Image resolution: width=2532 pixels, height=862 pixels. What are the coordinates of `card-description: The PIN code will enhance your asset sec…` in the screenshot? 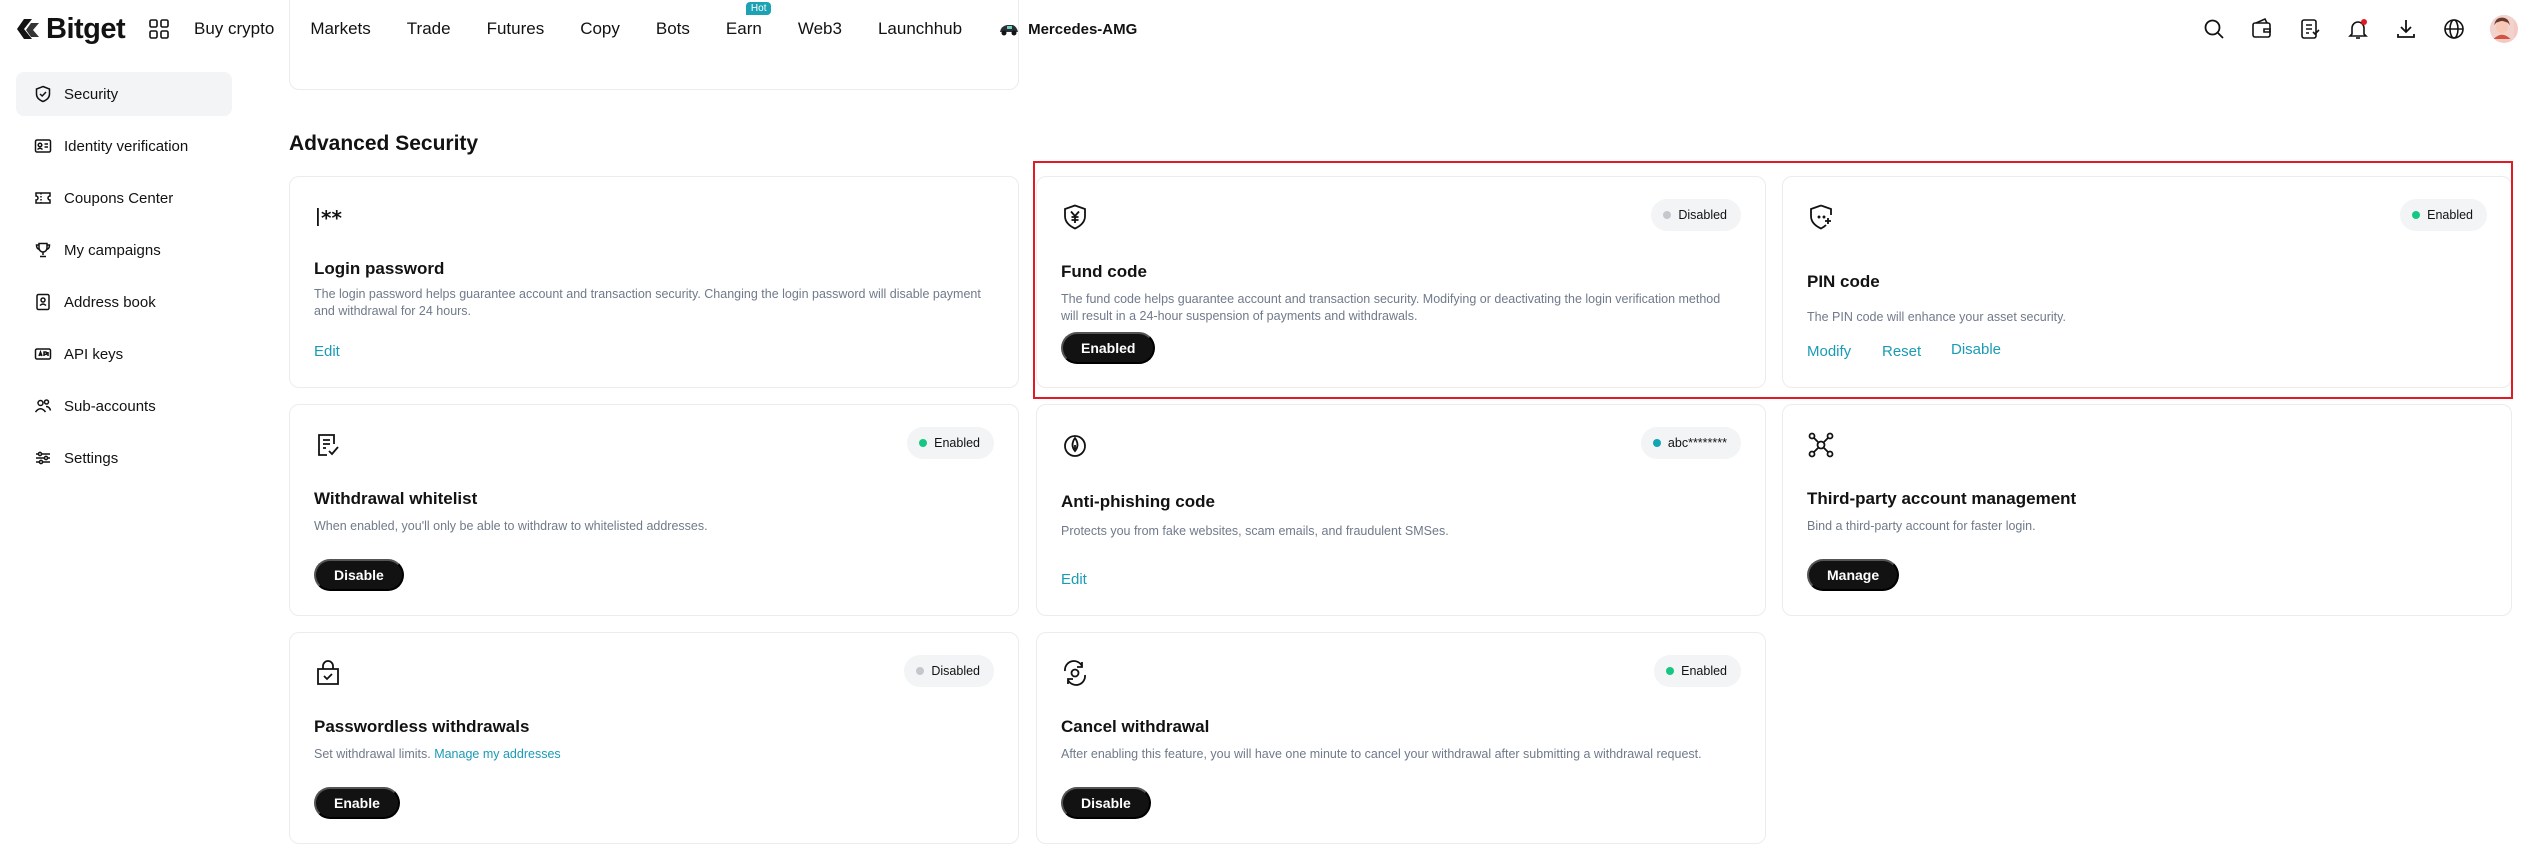 It's located at (1936, 317).